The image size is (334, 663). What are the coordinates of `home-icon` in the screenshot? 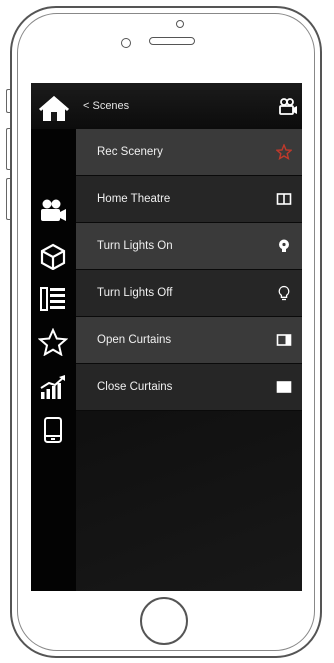 It's located at (54, 108).